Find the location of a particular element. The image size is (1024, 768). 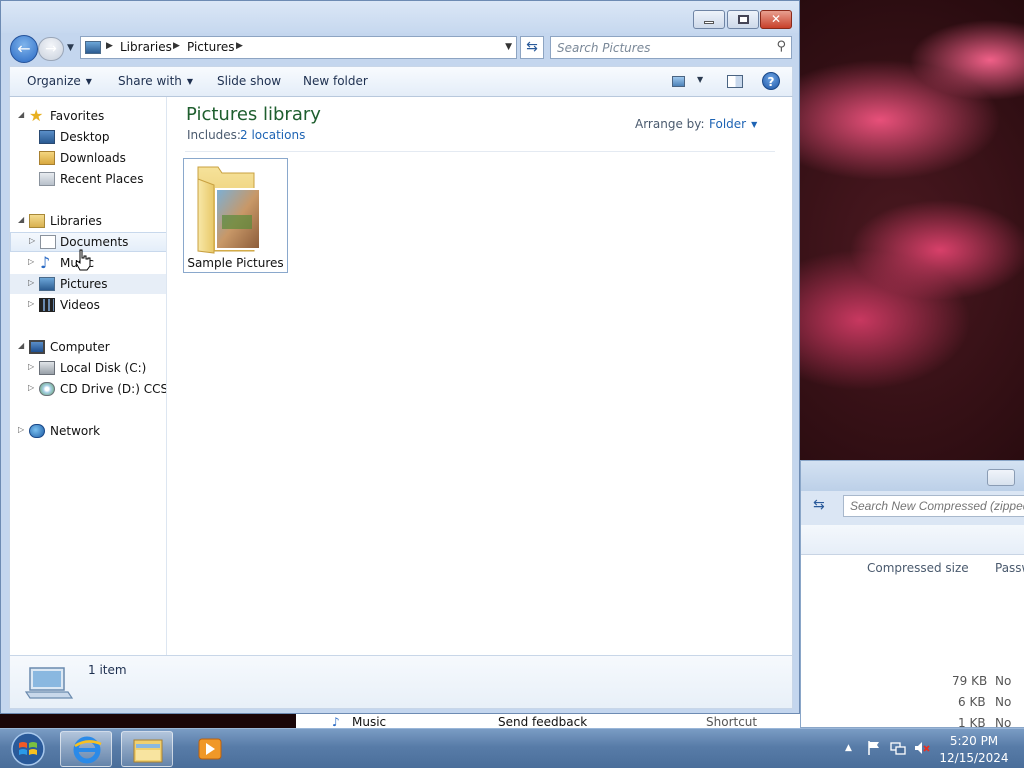

volume-muted-icon is located at coordinates (922, 748).